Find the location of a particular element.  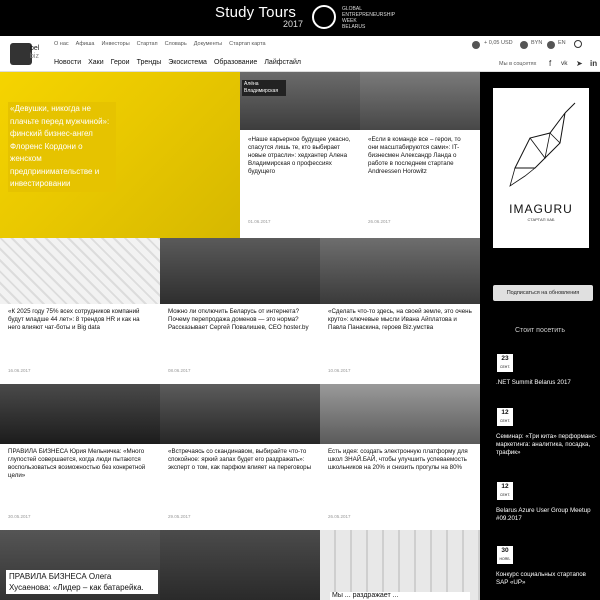

top-nav-item: Словарь is located at coordinates (176, 44).